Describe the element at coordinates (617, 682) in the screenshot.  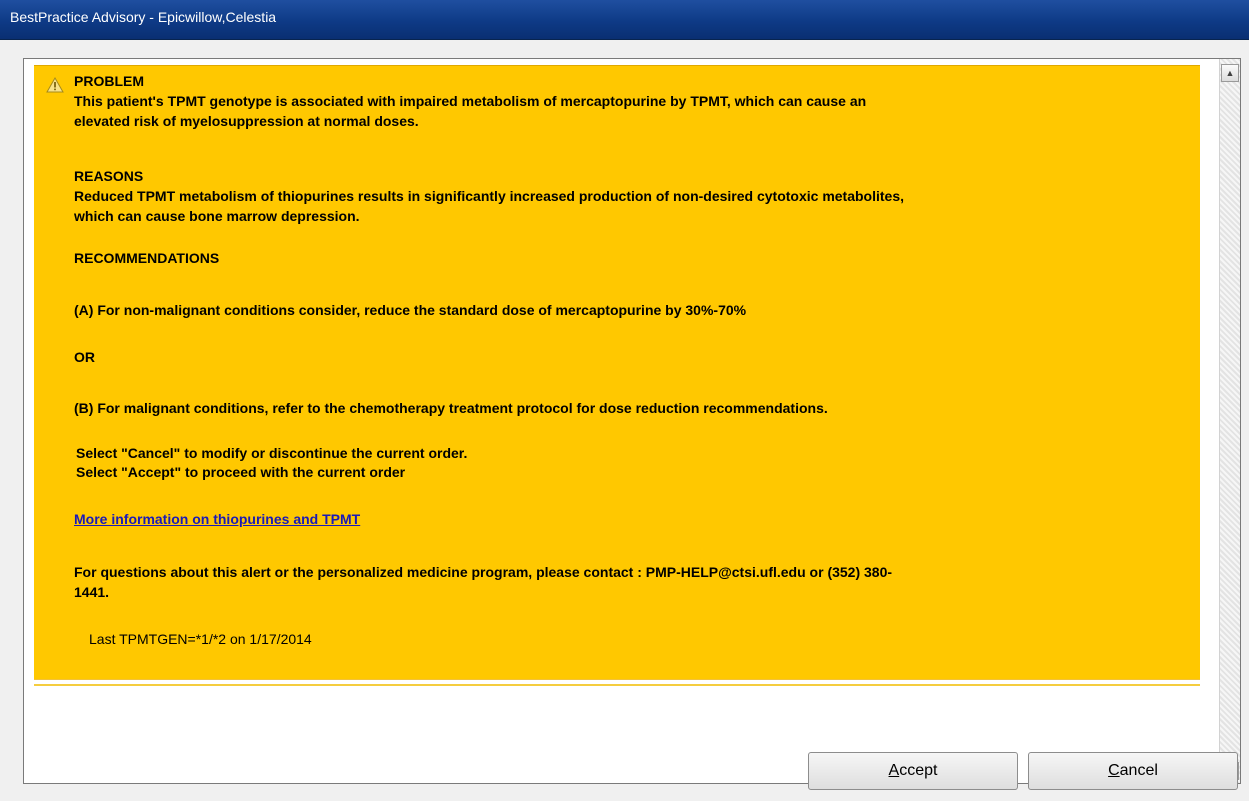
I see `advisory-divider` at that location.